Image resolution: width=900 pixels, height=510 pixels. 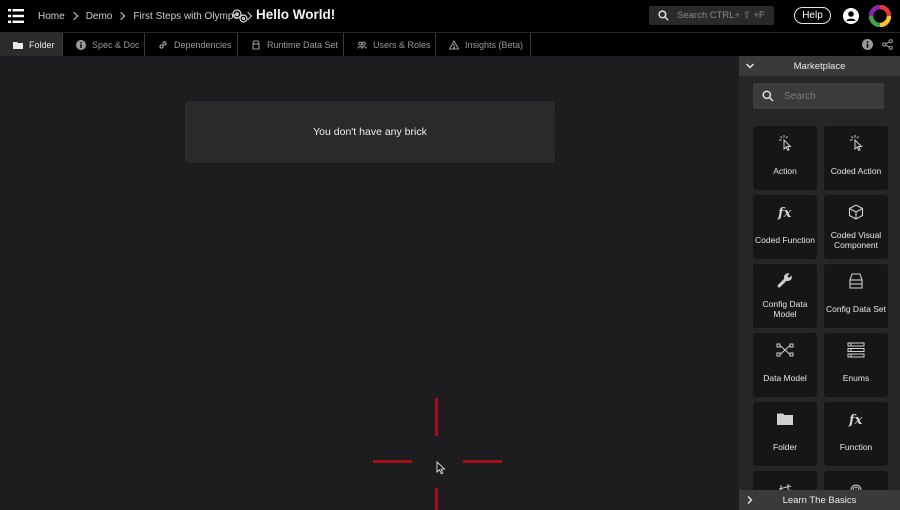 I want to click on tab-insights-label: Insights (Beta), so click(x=494, y=44).